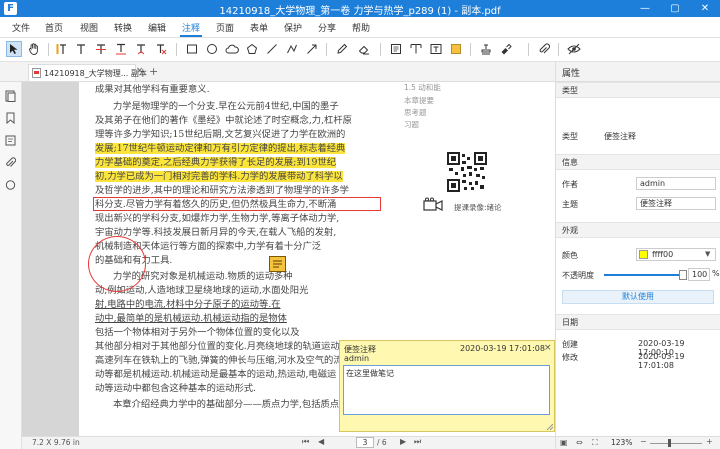  What do you see at coordinates (10, 186) in the screenshot?
I see `search-panel-icon` at bounding box center [10, 186].